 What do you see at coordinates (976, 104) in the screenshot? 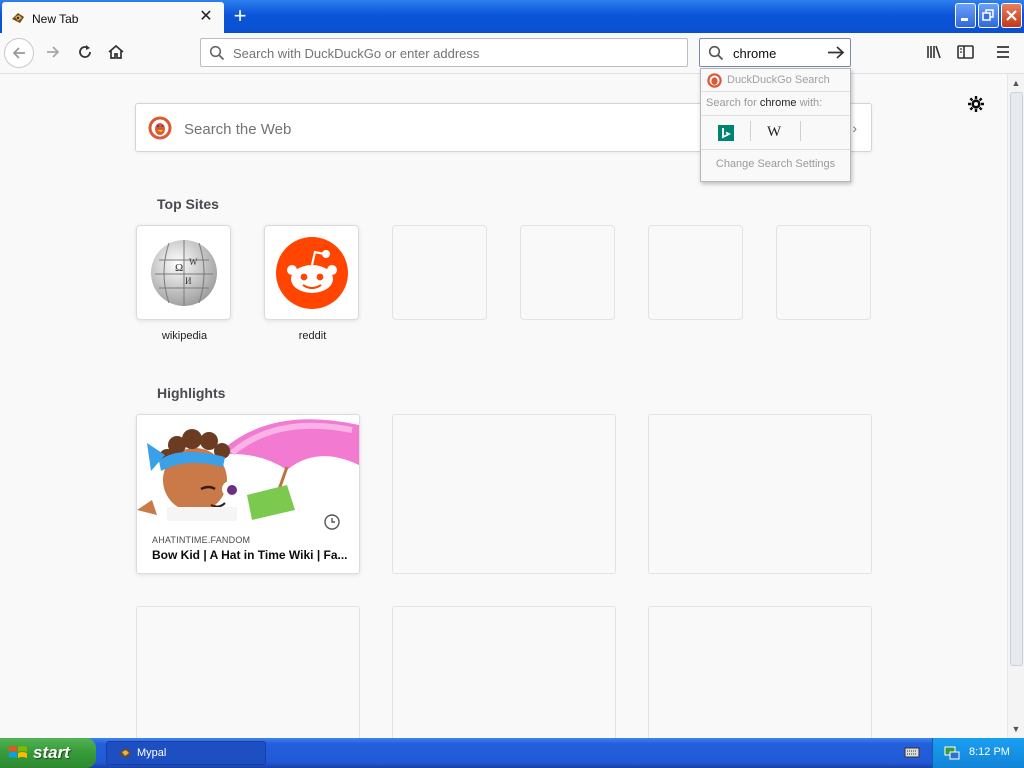
I see `gear-icon` at bounding box center [976, 104].